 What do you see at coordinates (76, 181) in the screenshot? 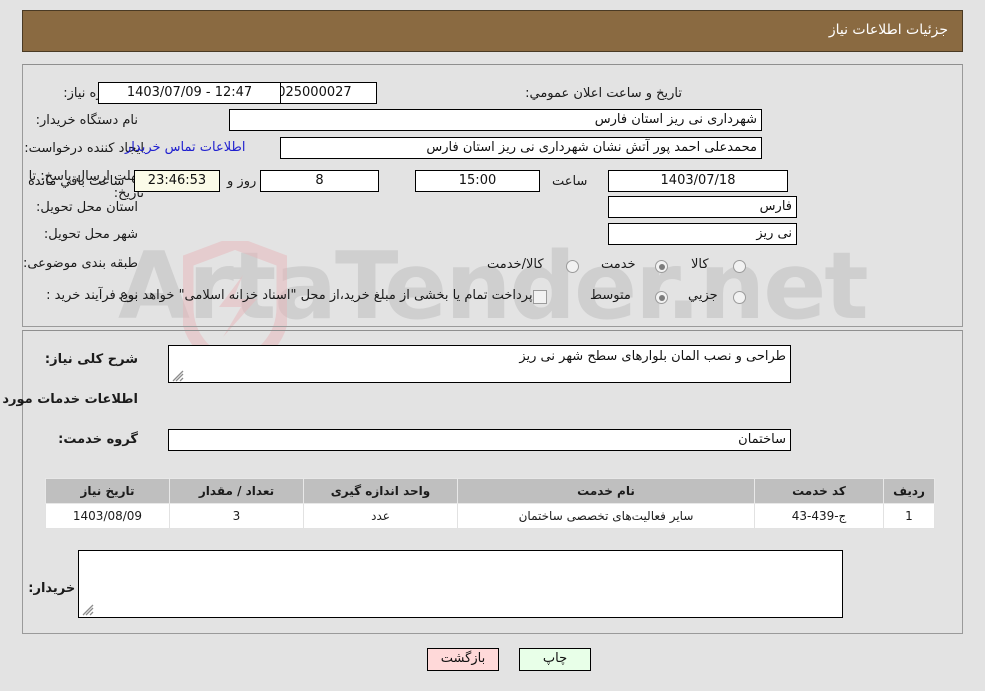
I see `countdown-suffix: ساعت باقي مانده` at bounding box center [76, 181].